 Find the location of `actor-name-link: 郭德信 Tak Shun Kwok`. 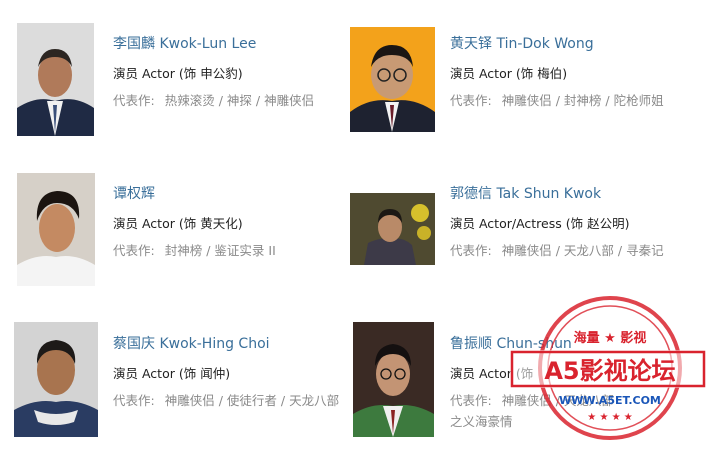

actor-name-link: 郭德信 Tak Shun Kwok is located at coordinates (525, 193).